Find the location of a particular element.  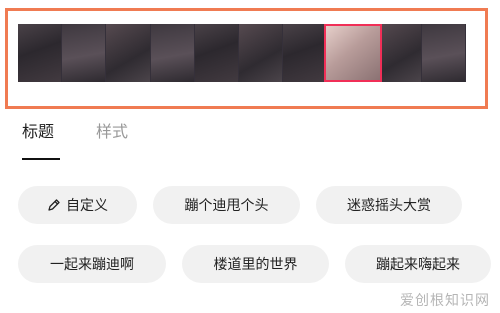

chip-custom: 自定义 is located at coordinates (77, 205).